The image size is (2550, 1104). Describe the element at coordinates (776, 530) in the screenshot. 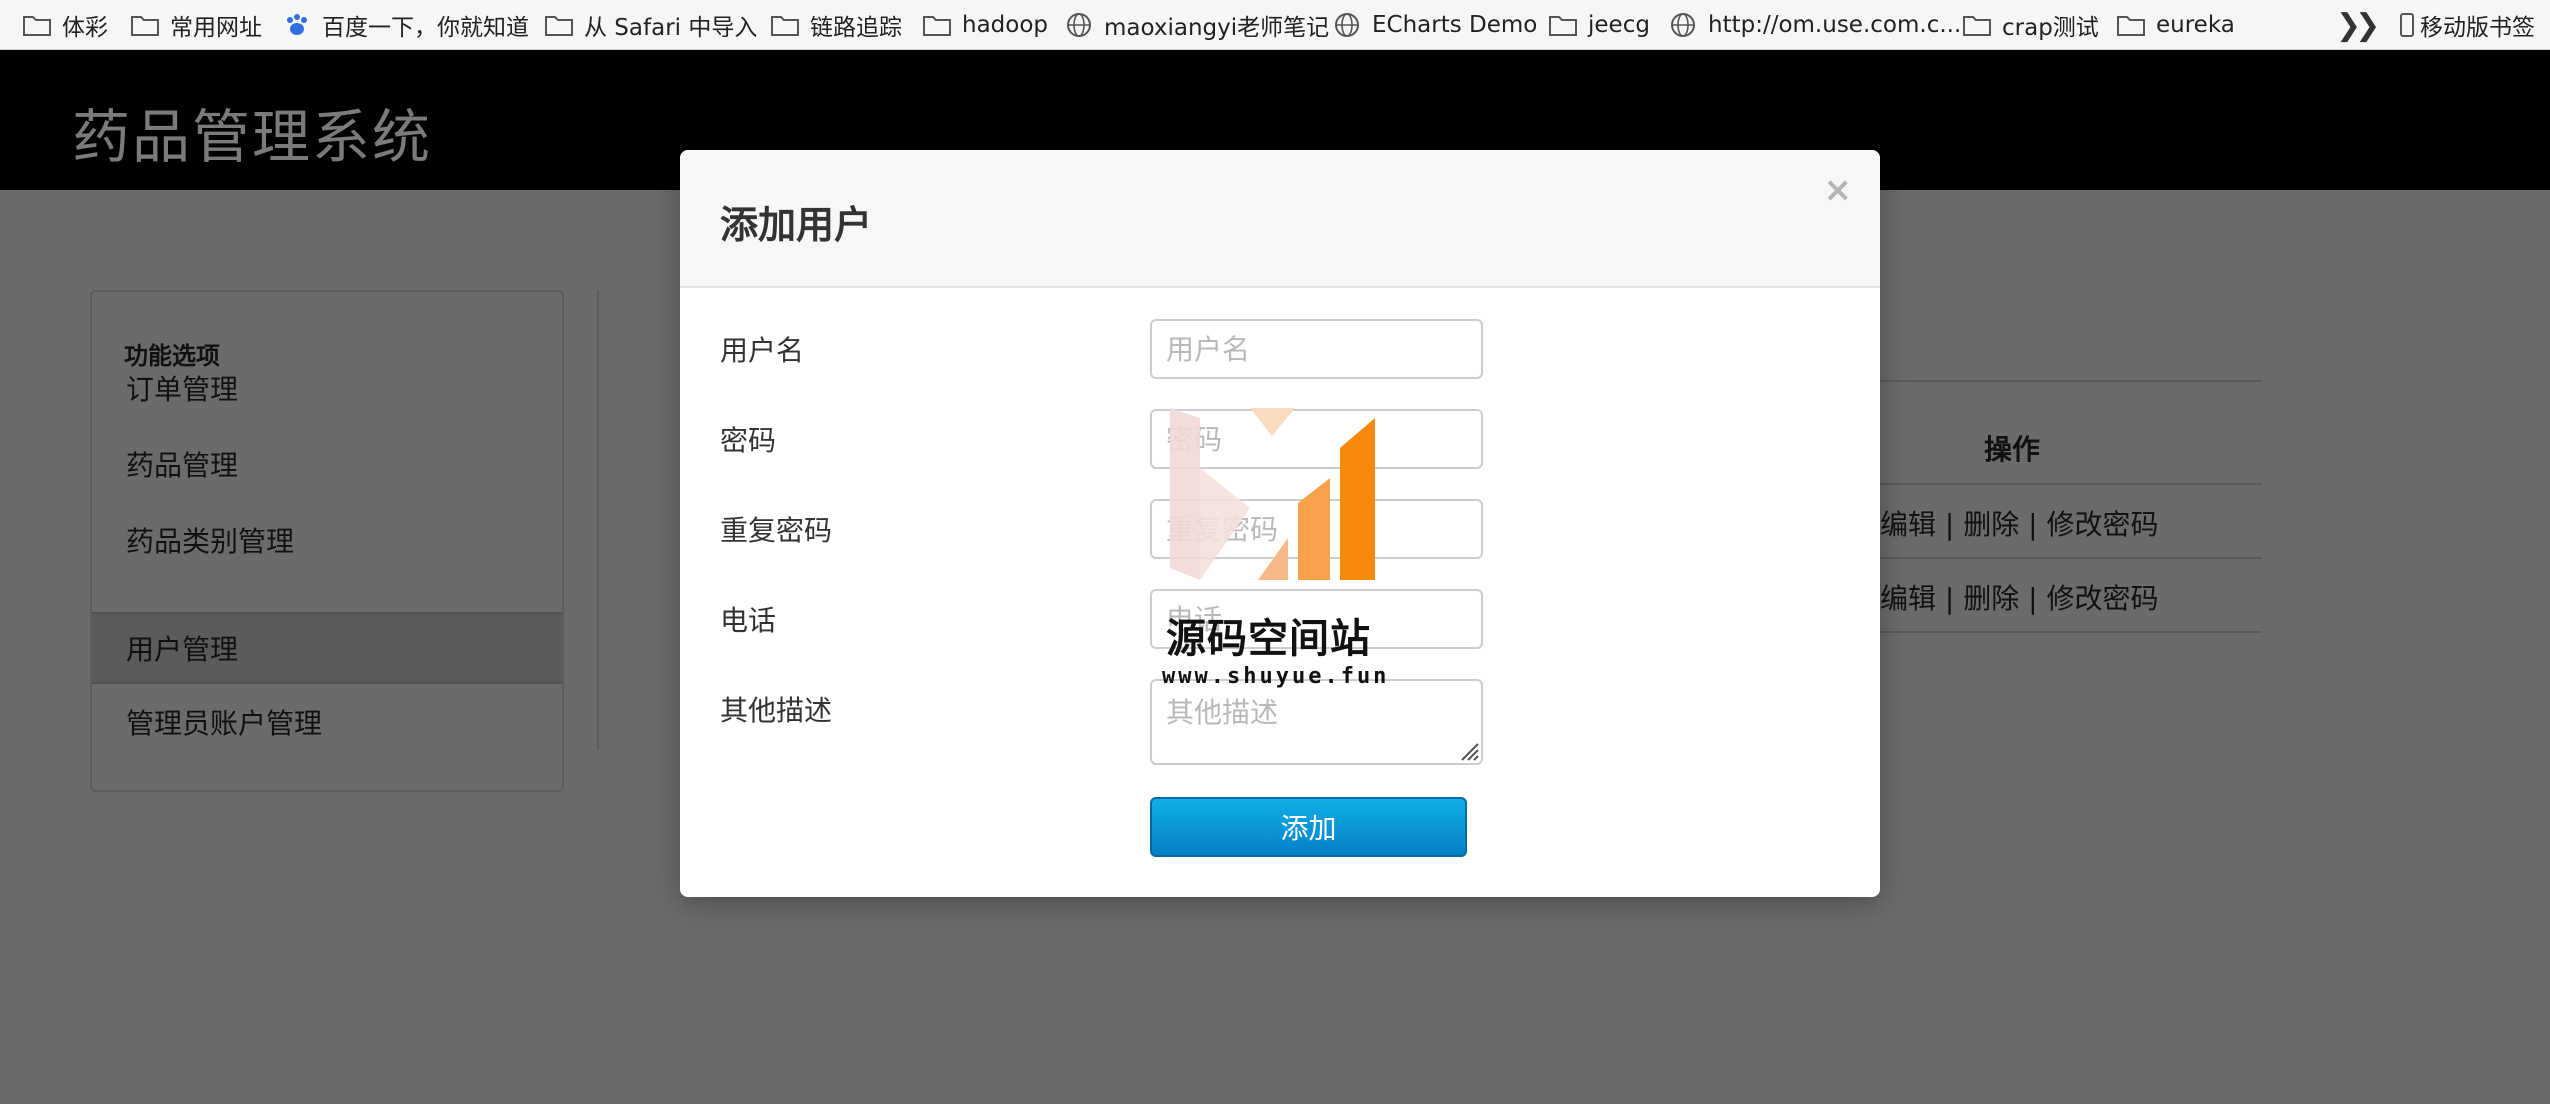

I see `repeat-password-label: 重复密码` at that location.